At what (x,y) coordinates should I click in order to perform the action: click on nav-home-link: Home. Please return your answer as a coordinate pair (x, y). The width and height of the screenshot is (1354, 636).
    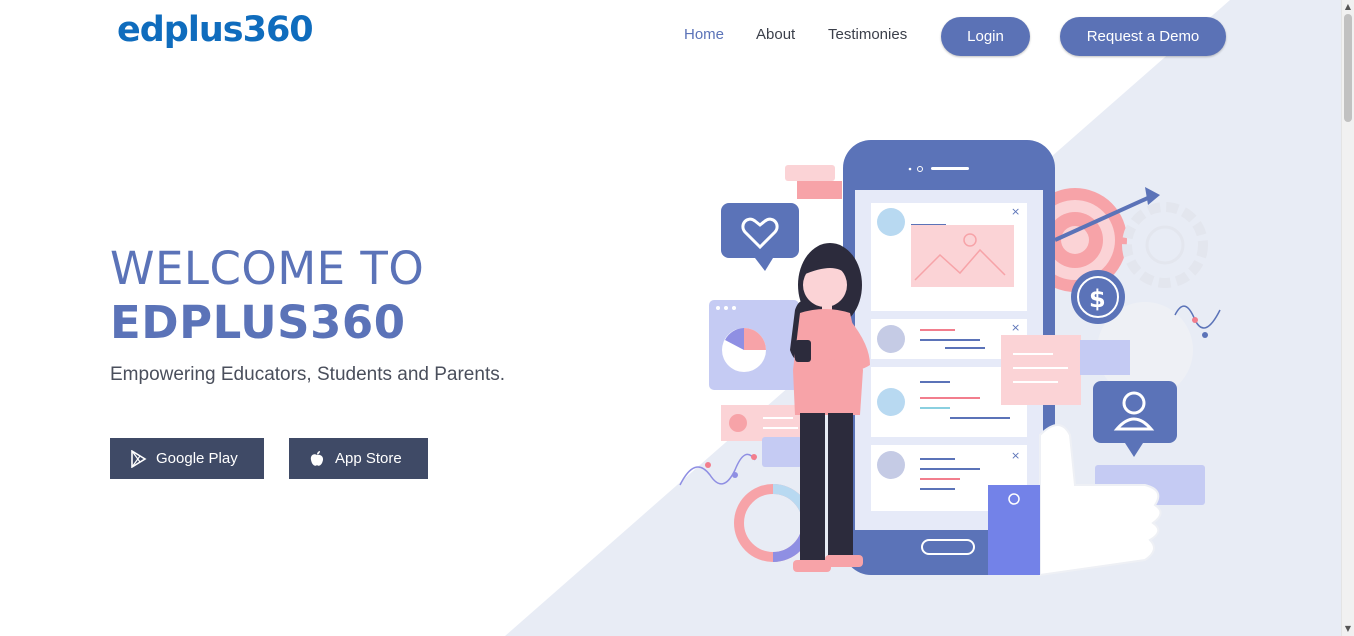
    Looking at the image, I should click on (704, 34).